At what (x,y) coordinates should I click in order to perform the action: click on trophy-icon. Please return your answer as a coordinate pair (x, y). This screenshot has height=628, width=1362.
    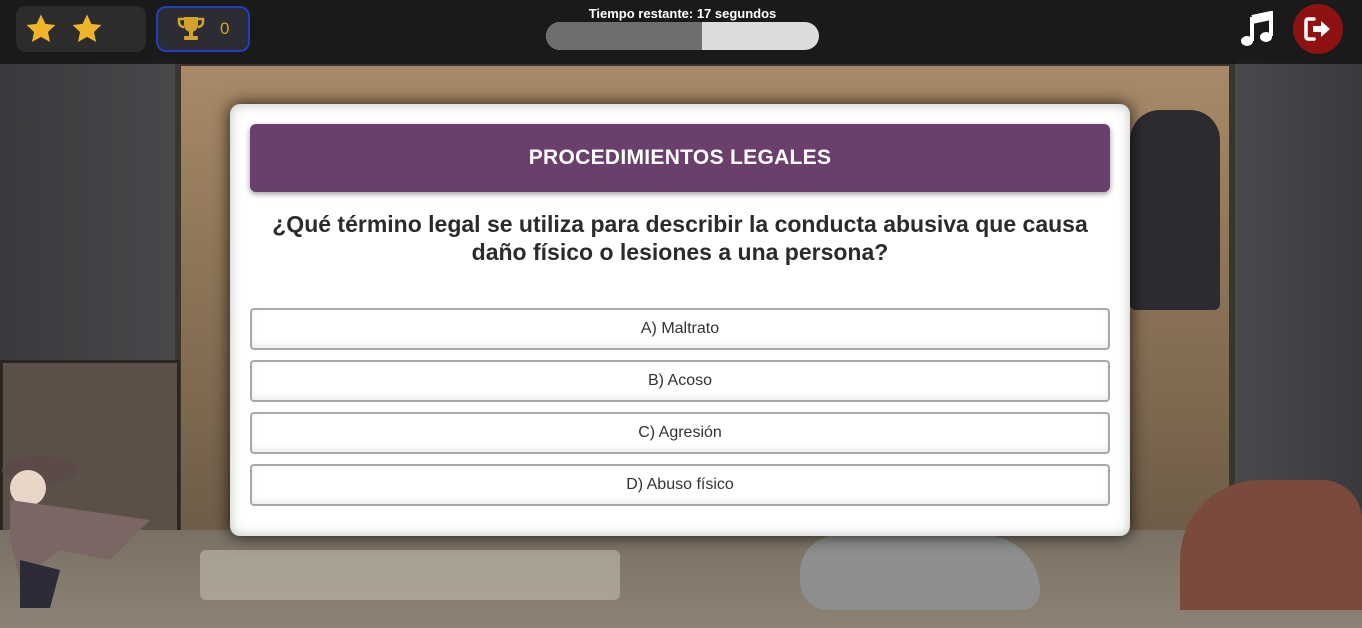
    Looking at the image, I should click on (191, 28).